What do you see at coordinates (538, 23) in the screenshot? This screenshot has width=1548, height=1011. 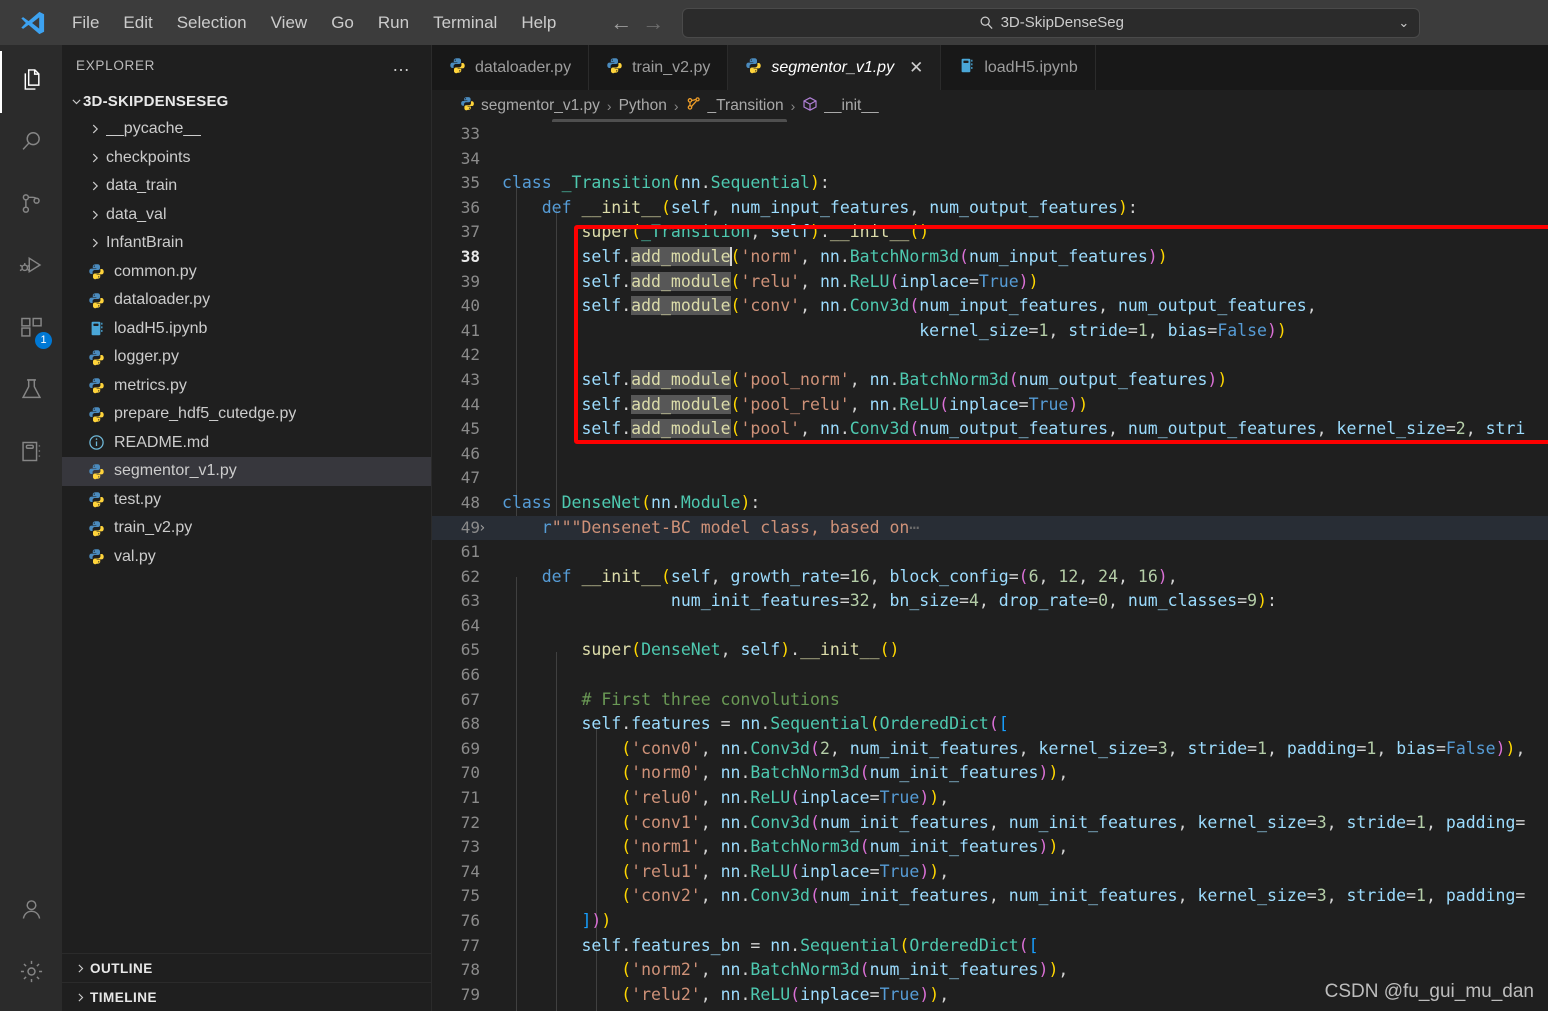 I see `menu-help: Help` at bounding box center [538, 23].